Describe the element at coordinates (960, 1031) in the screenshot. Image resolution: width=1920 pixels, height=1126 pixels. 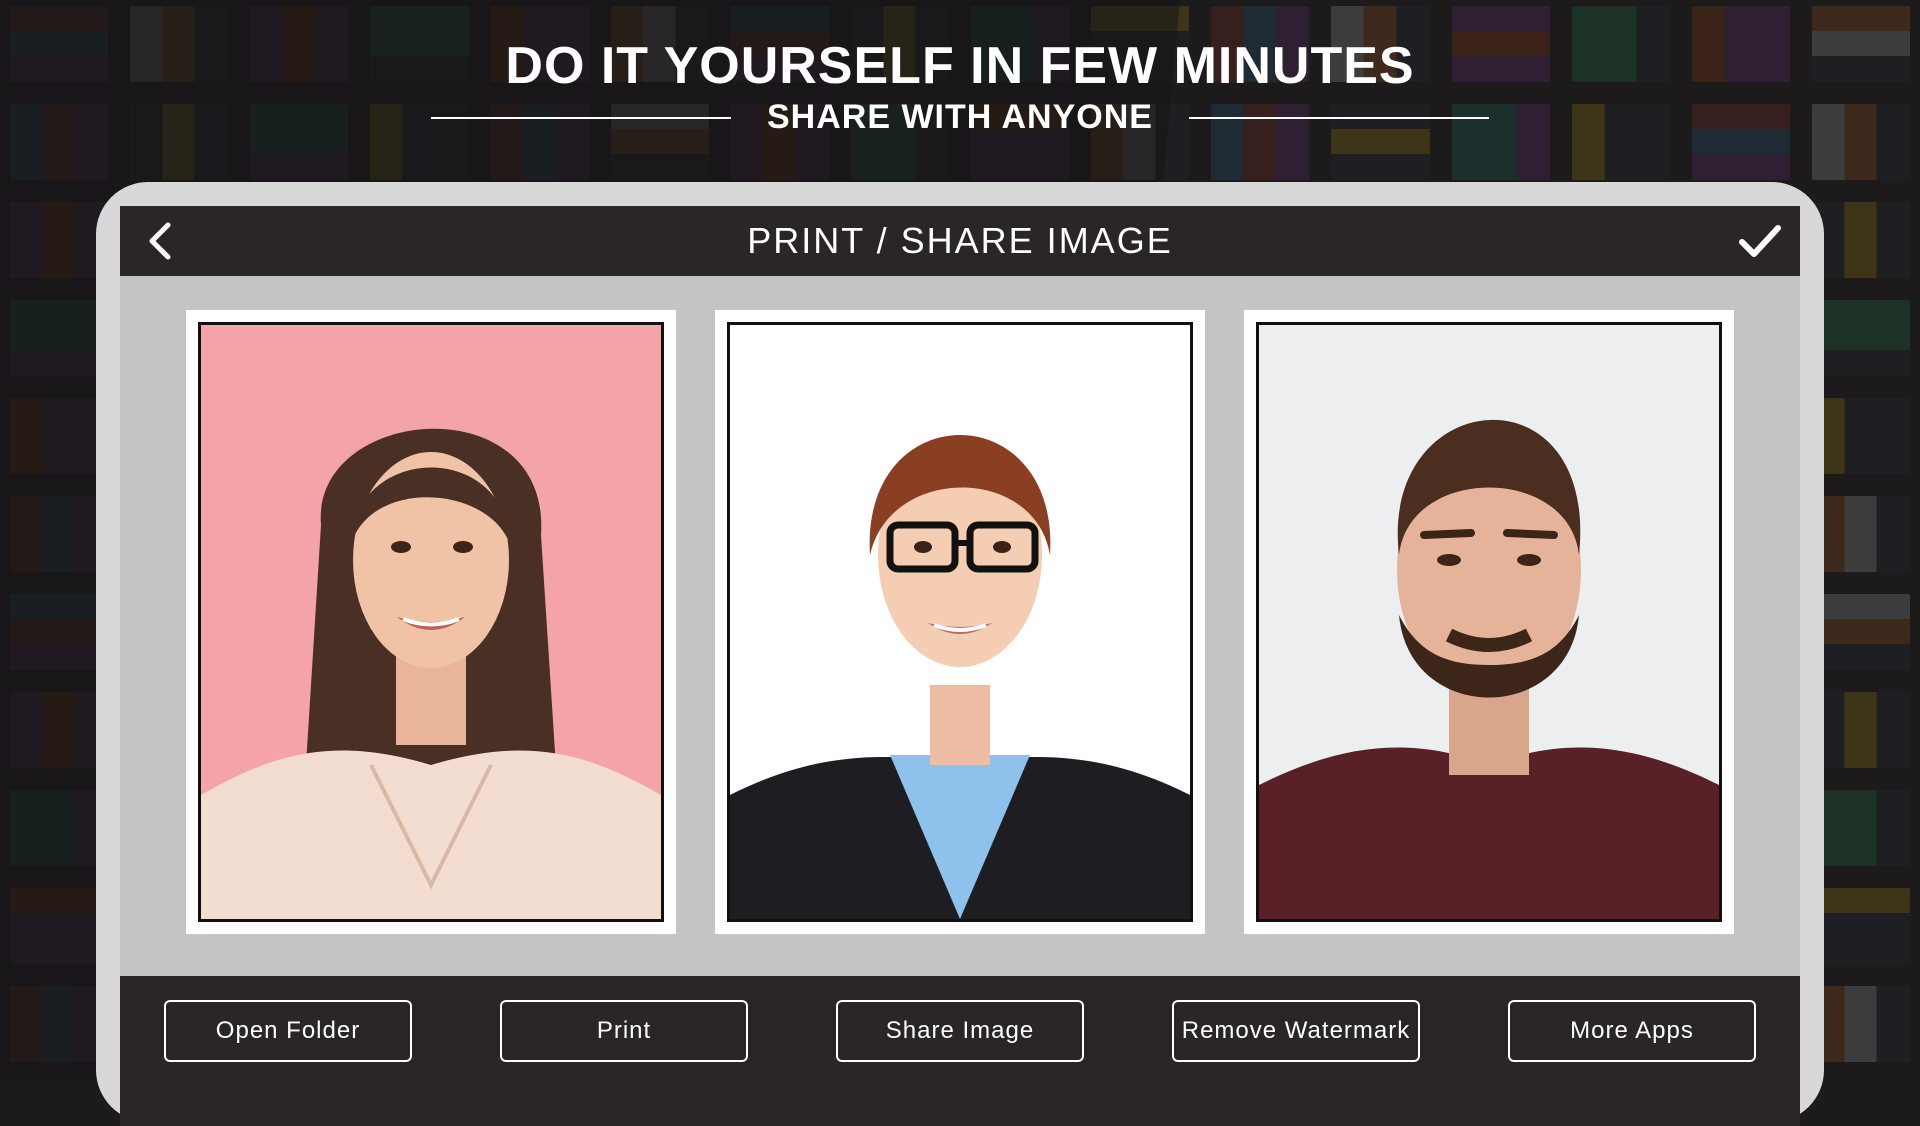
I see `share-image-button: Share Image` at that location.